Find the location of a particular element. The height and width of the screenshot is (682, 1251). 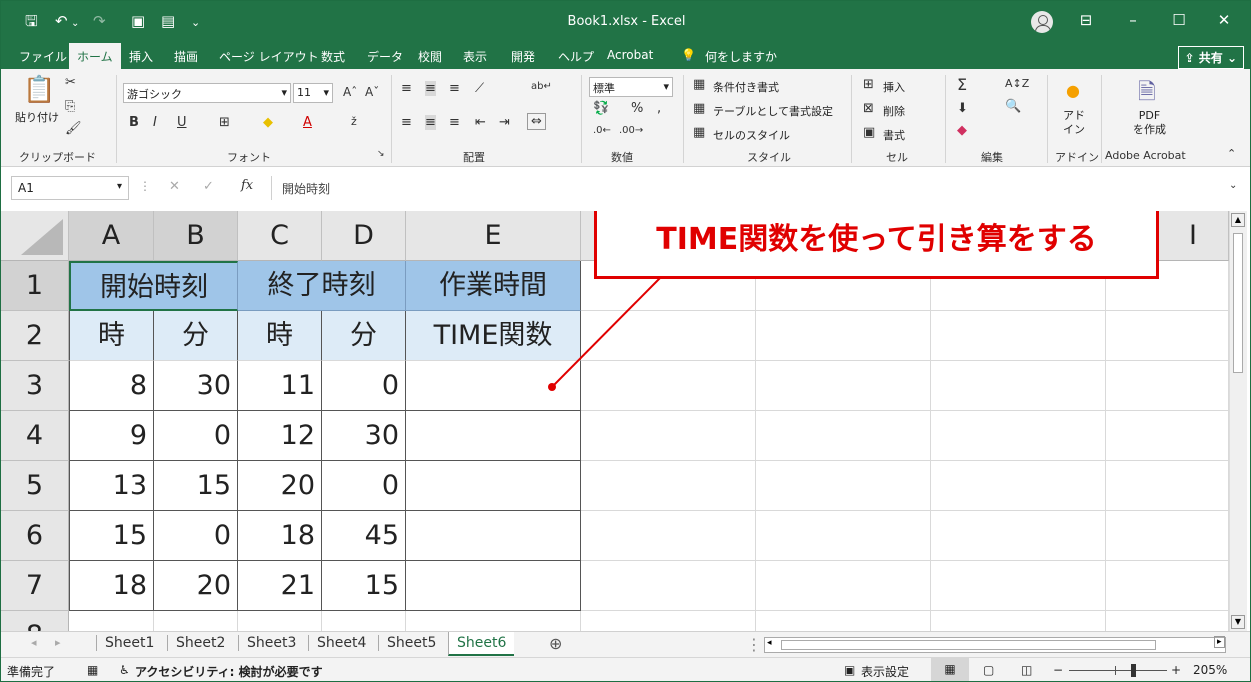

sheet-tab-5: Sheet5 is located at coordinates (411, 643).